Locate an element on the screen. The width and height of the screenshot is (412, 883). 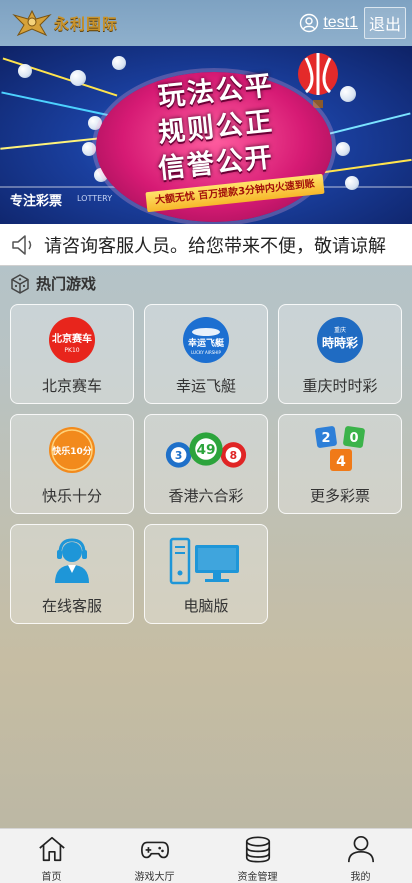
hk-mark-six-icon: 3 8 49 is located at coordinates (206, 450).